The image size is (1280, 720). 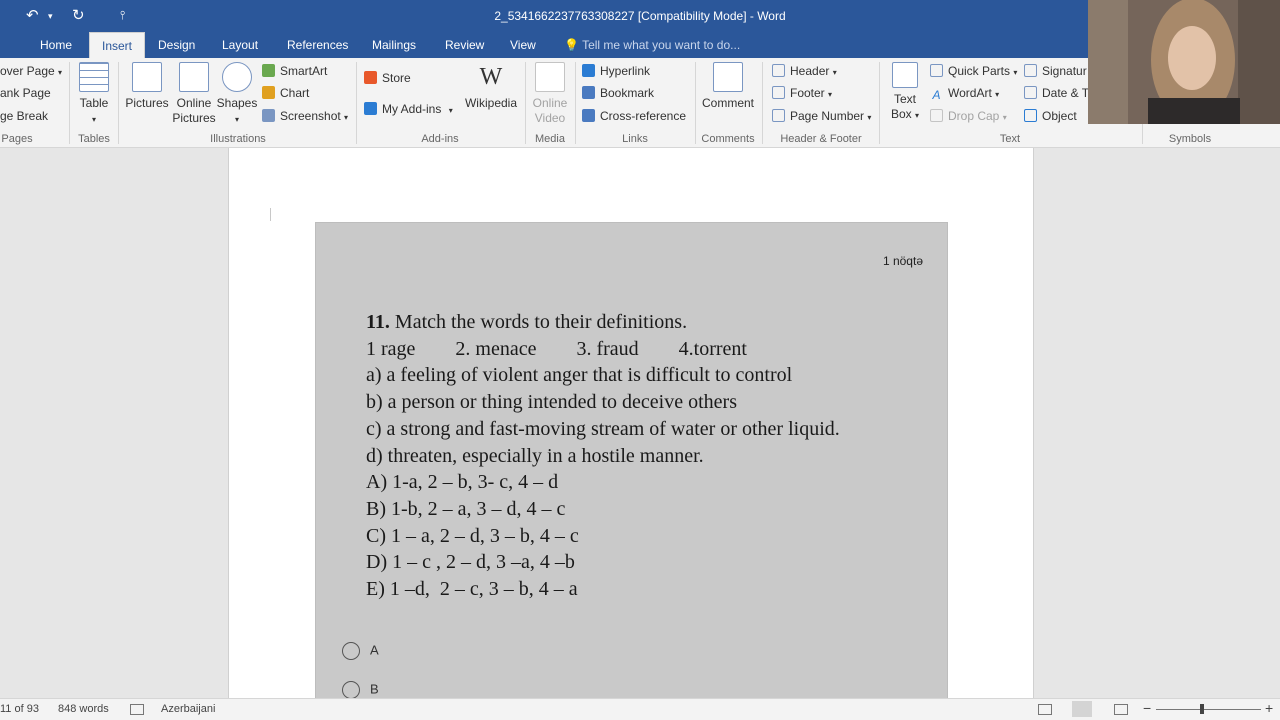 I want to click on wikipedia-label: Wikipedia, so click(x=491, y=103).